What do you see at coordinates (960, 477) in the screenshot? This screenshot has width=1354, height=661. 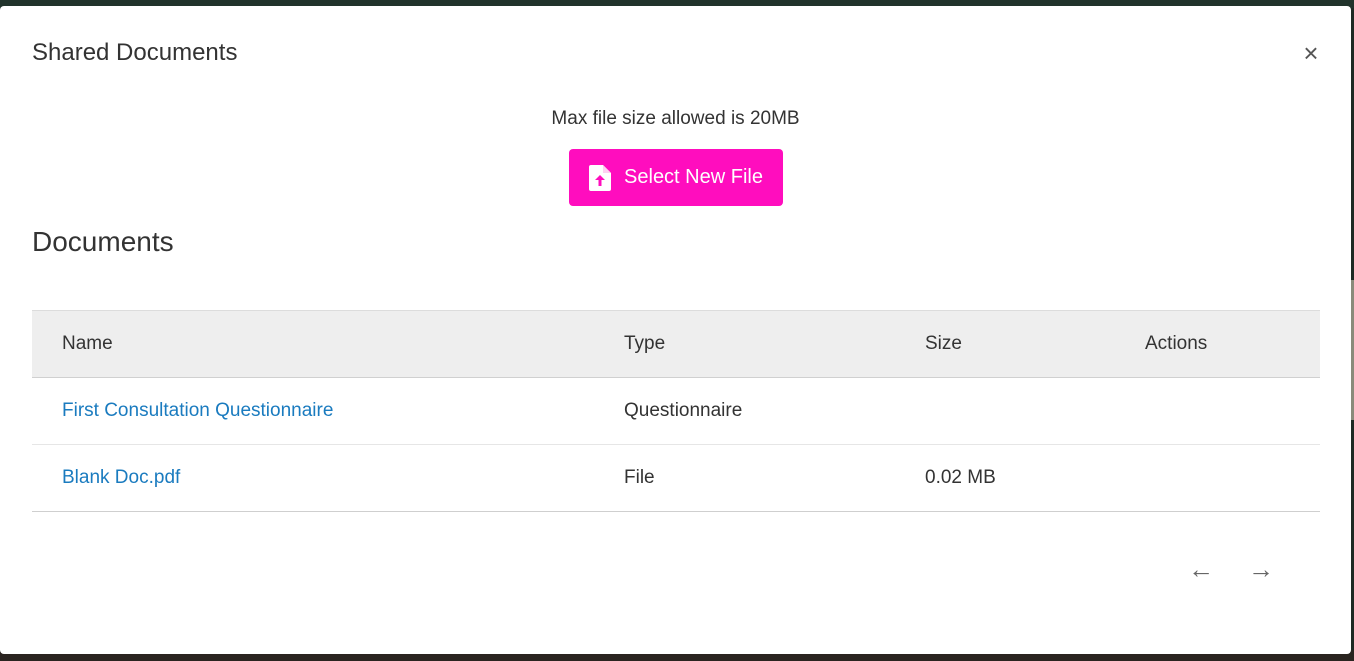 I see `document-size: 0.02 MB` at bounding box center [960, 477].